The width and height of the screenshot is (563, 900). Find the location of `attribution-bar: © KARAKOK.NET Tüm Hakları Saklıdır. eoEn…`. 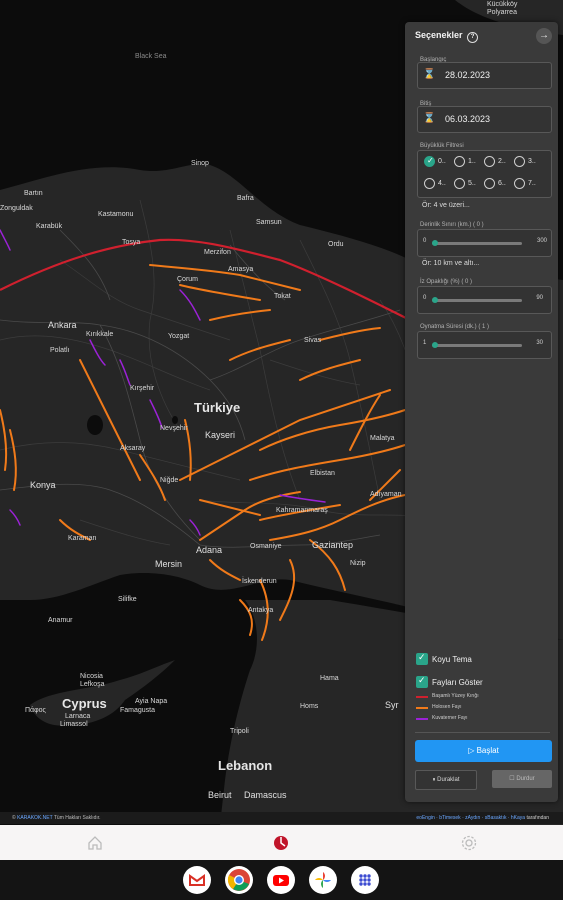

attribution-bar: © KARAKOK.NET Tüm Hakları Saklıdır. eoEn… is located at coordinates (281, 818).